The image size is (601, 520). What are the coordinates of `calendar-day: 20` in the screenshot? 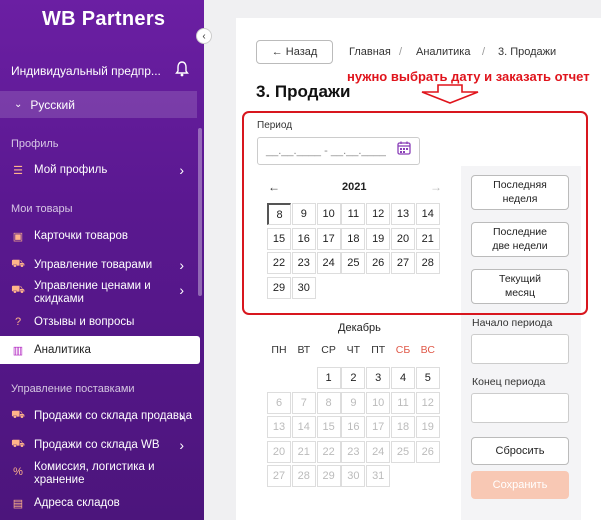 It's located at (279, 451).